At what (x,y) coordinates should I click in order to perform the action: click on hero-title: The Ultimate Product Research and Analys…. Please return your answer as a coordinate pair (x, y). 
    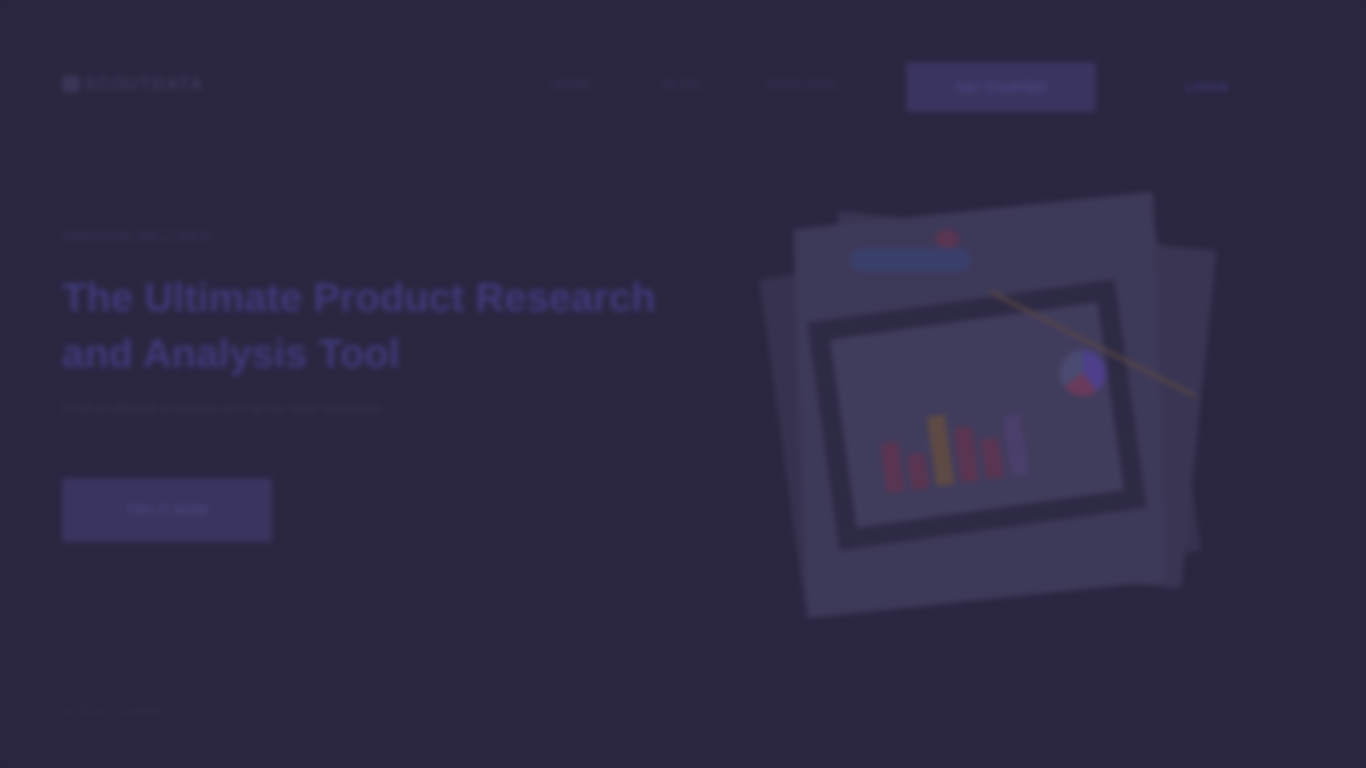
    Looking at the image, I should click on (359, 326).